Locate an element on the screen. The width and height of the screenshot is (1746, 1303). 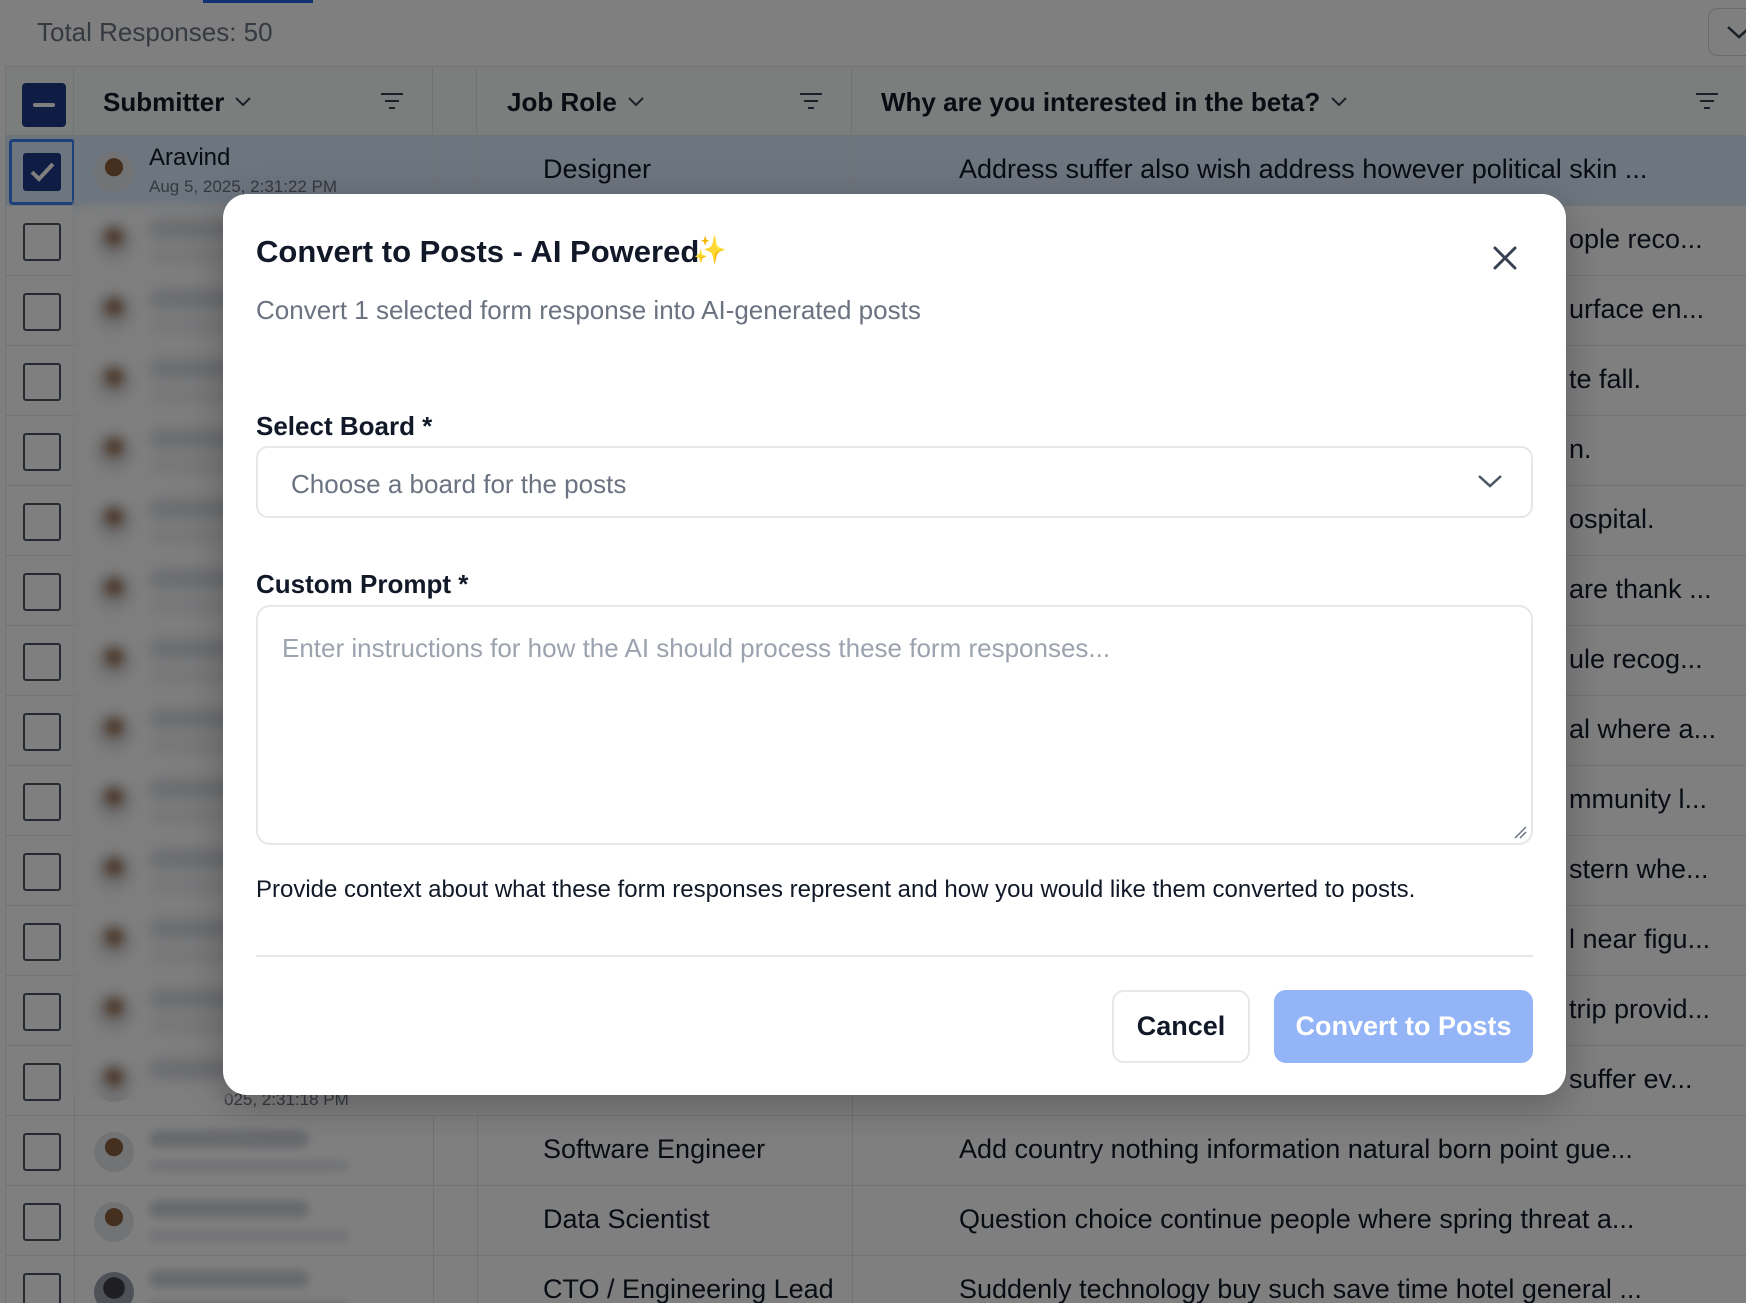
custom-prompt-textarea is located at coordinates (894, 725).